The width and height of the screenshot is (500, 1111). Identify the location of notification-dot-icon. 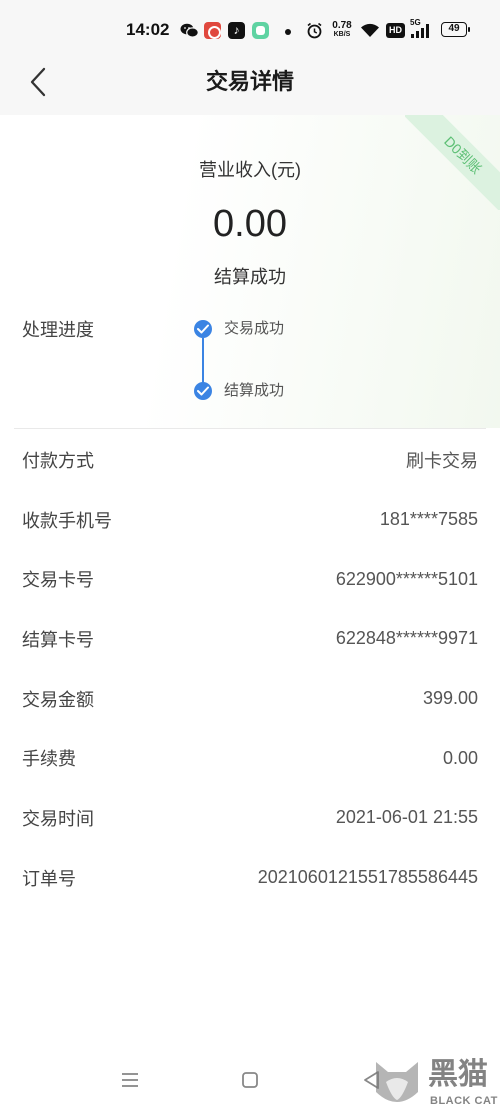
(288, 32).